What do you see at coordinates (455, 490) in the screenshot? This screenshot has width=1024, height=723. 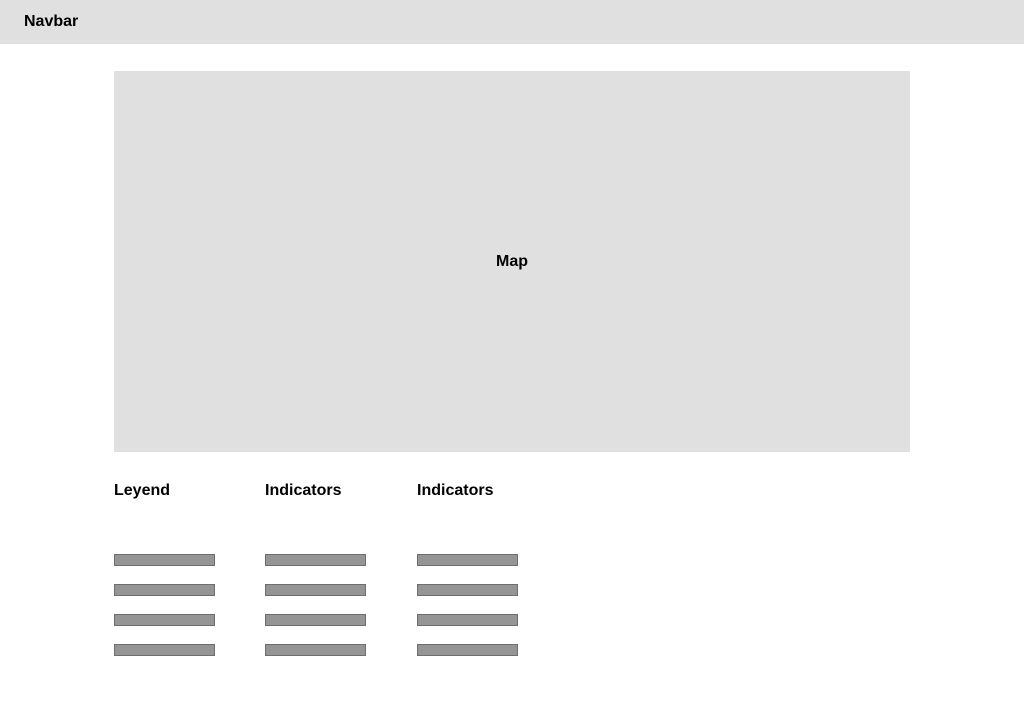 I see `indicators-title-2: Indicators` at bounding box center [455, 490].